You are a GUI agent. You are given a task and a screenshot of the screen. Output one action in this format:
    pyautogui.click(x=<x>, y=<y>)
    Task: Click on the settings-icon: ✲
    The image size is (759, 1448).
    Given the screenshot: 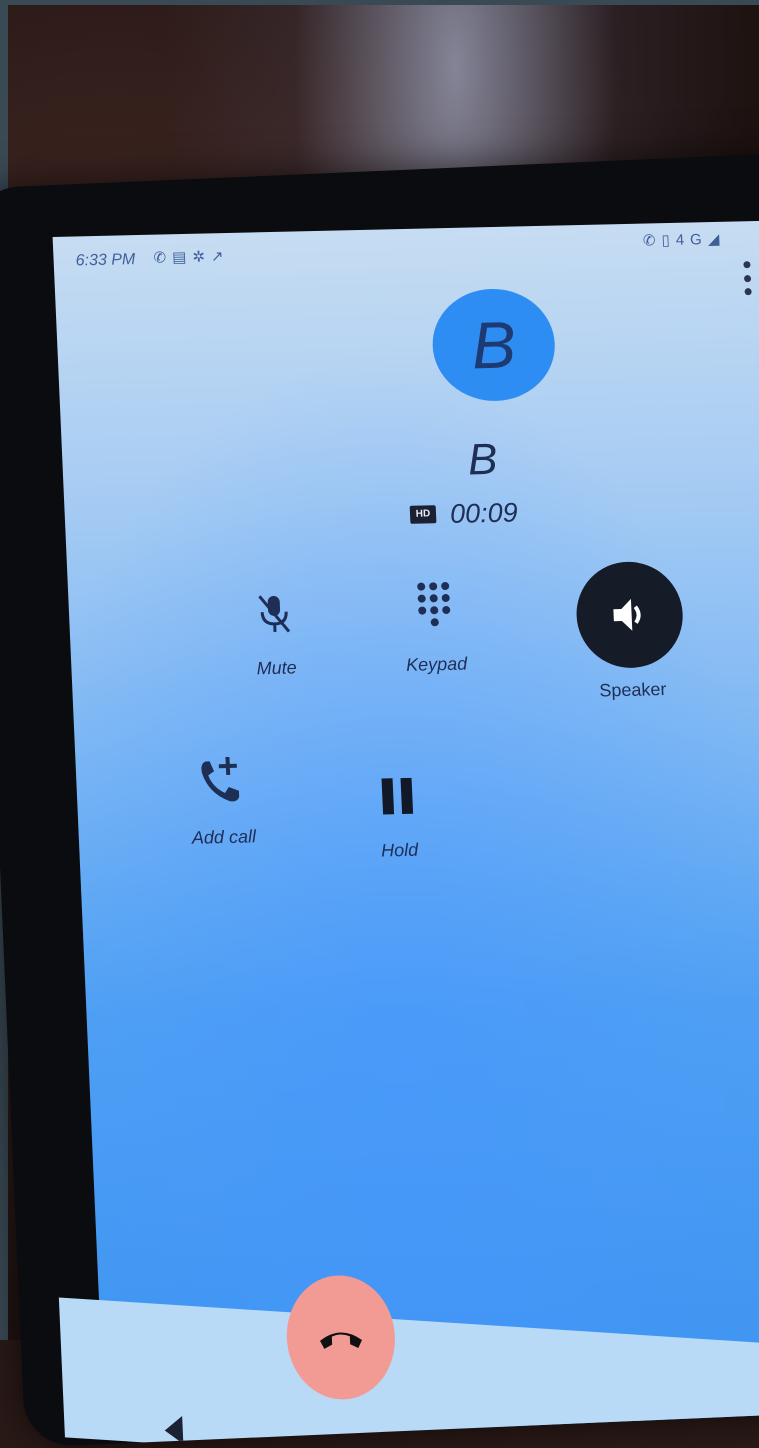 What is the action you would take?
    pyautogui.click(x=201, y=256)
    